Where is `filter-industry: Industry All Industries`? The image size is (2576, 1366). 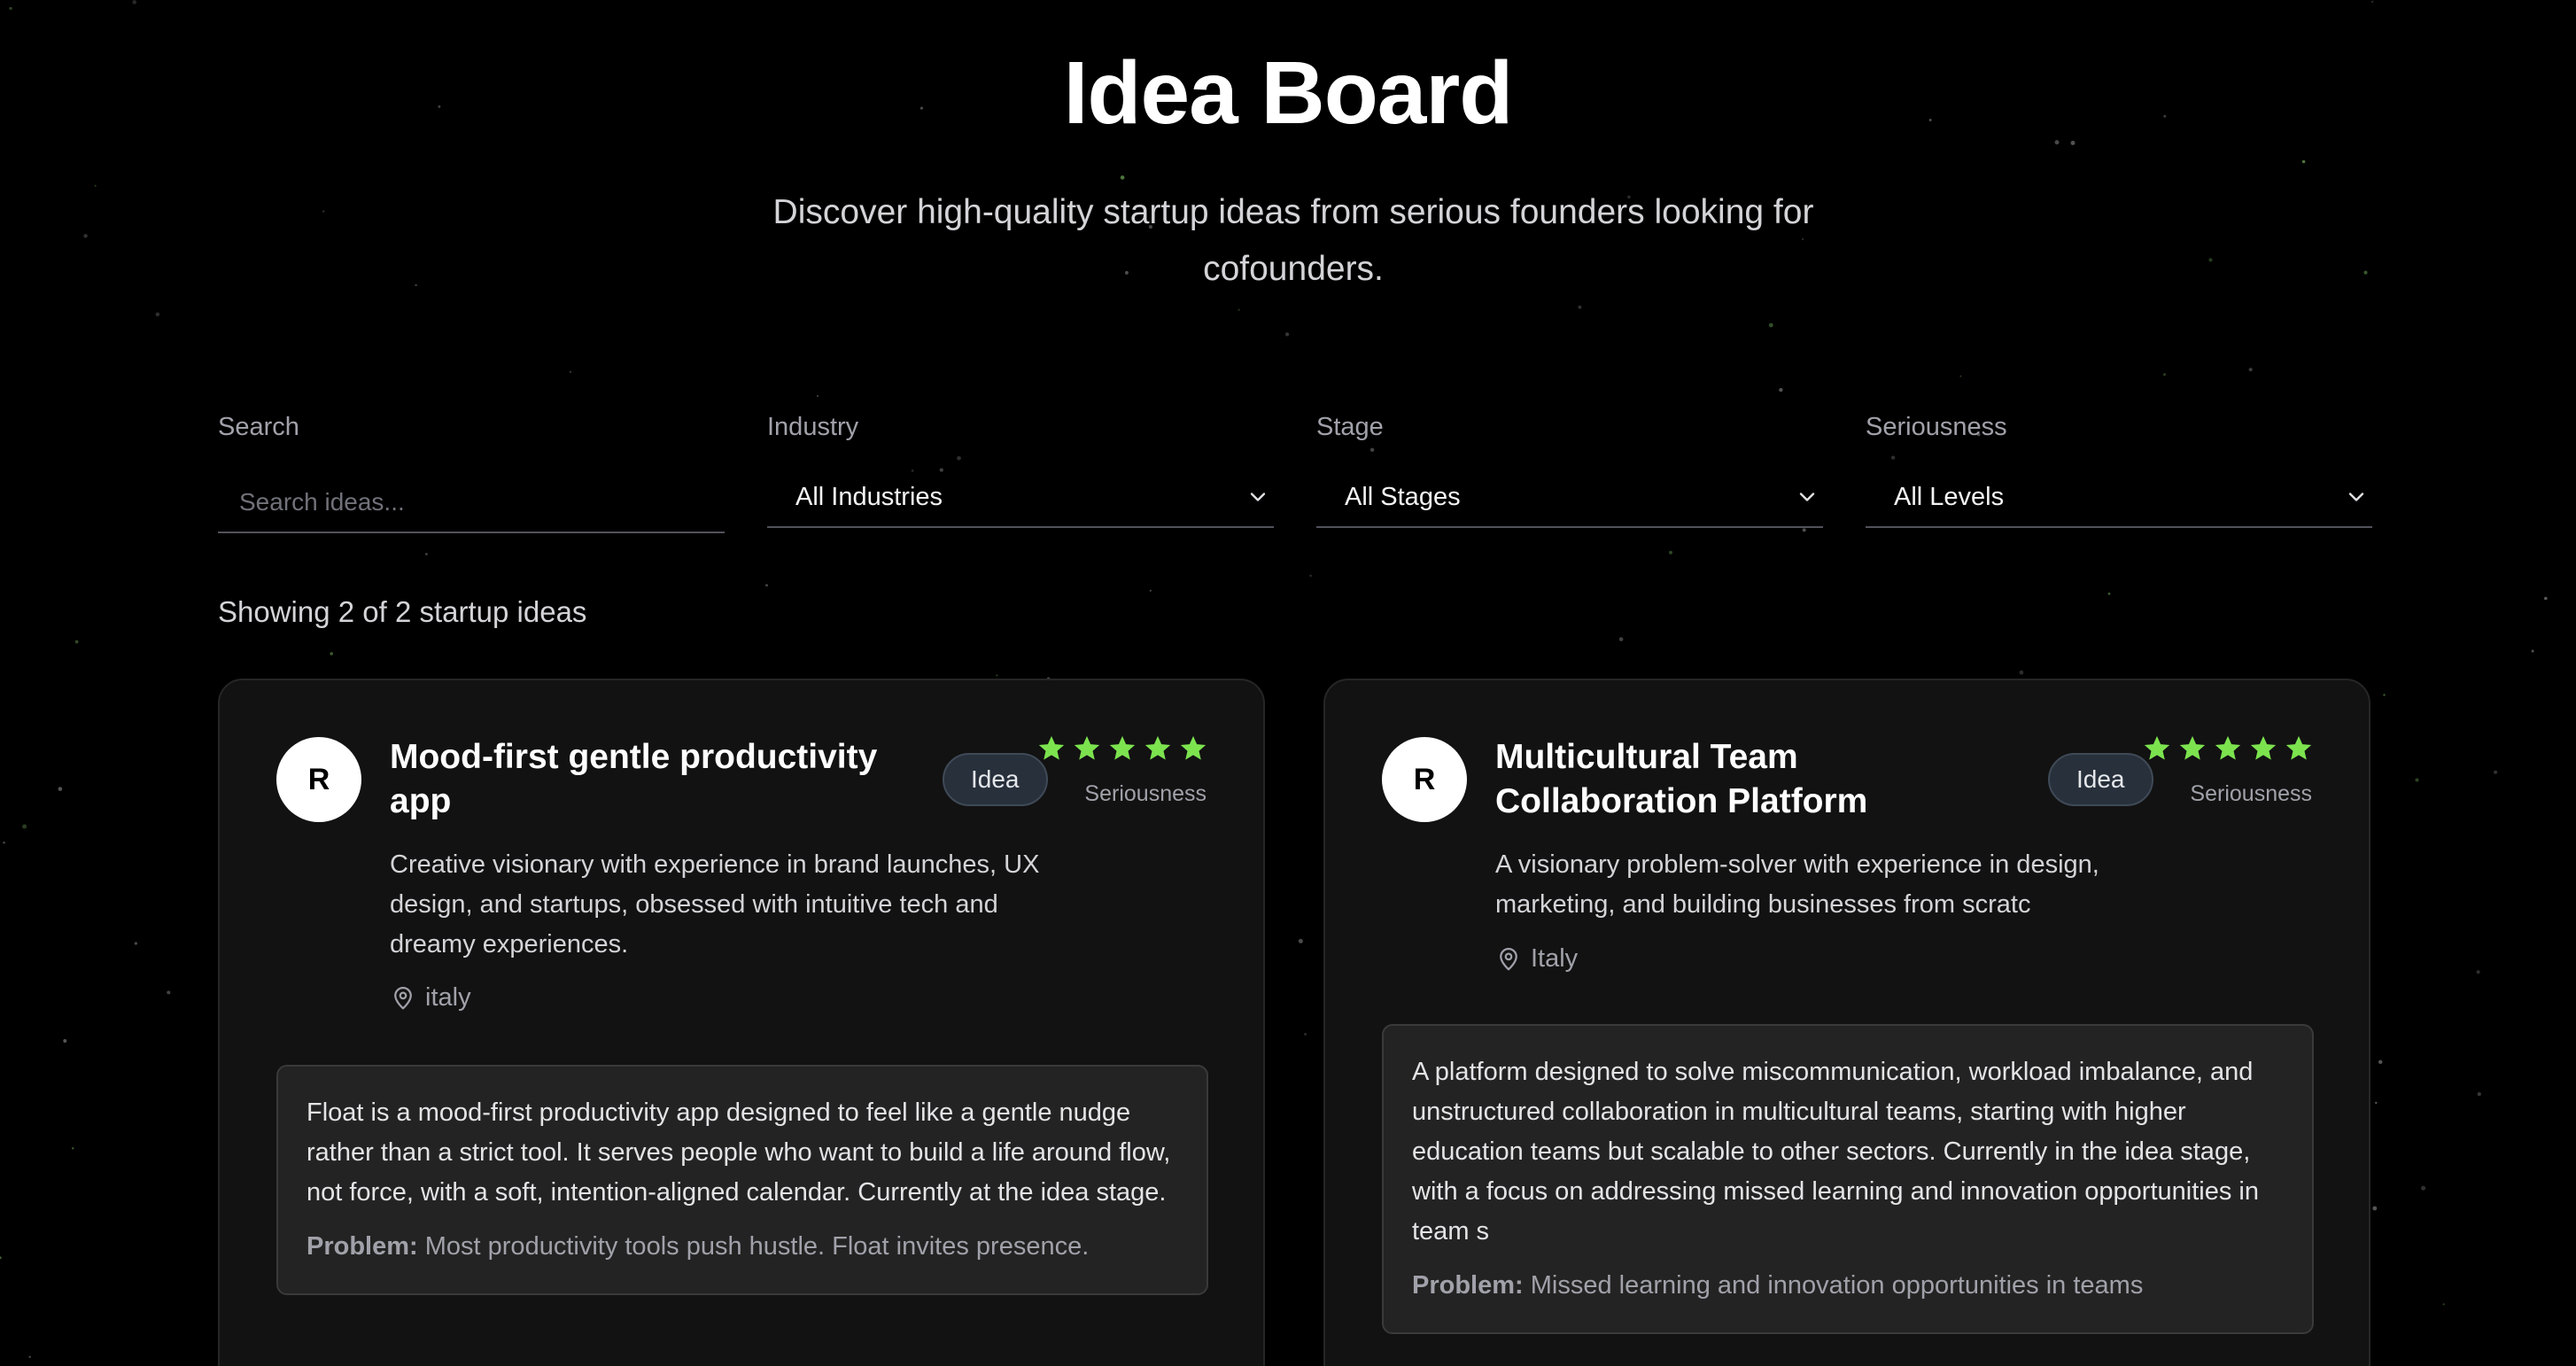
filter-industry: Industry All Industries is located at coordinates (1020, 470).